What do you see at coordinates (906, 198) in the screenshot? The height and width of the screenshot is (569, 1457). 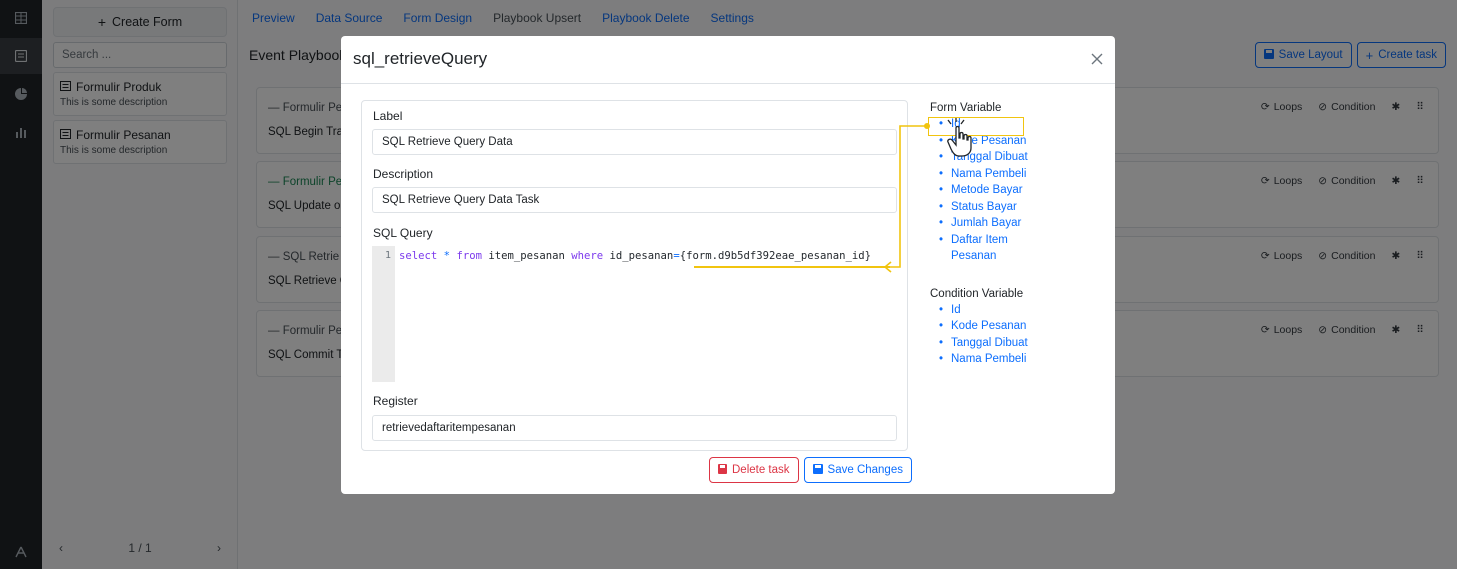 I see `connector-arrow` at bounding box center [906, 198].